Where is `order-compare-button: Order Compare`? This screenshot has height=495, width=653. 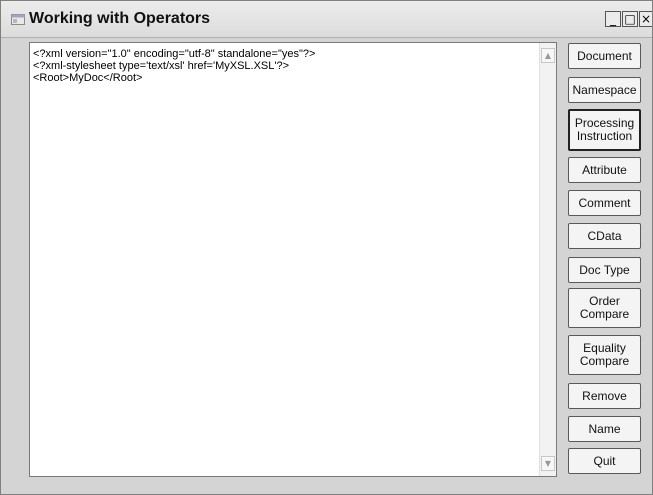 order-compare-button: Order Compare is located at coordinates (604, 308).